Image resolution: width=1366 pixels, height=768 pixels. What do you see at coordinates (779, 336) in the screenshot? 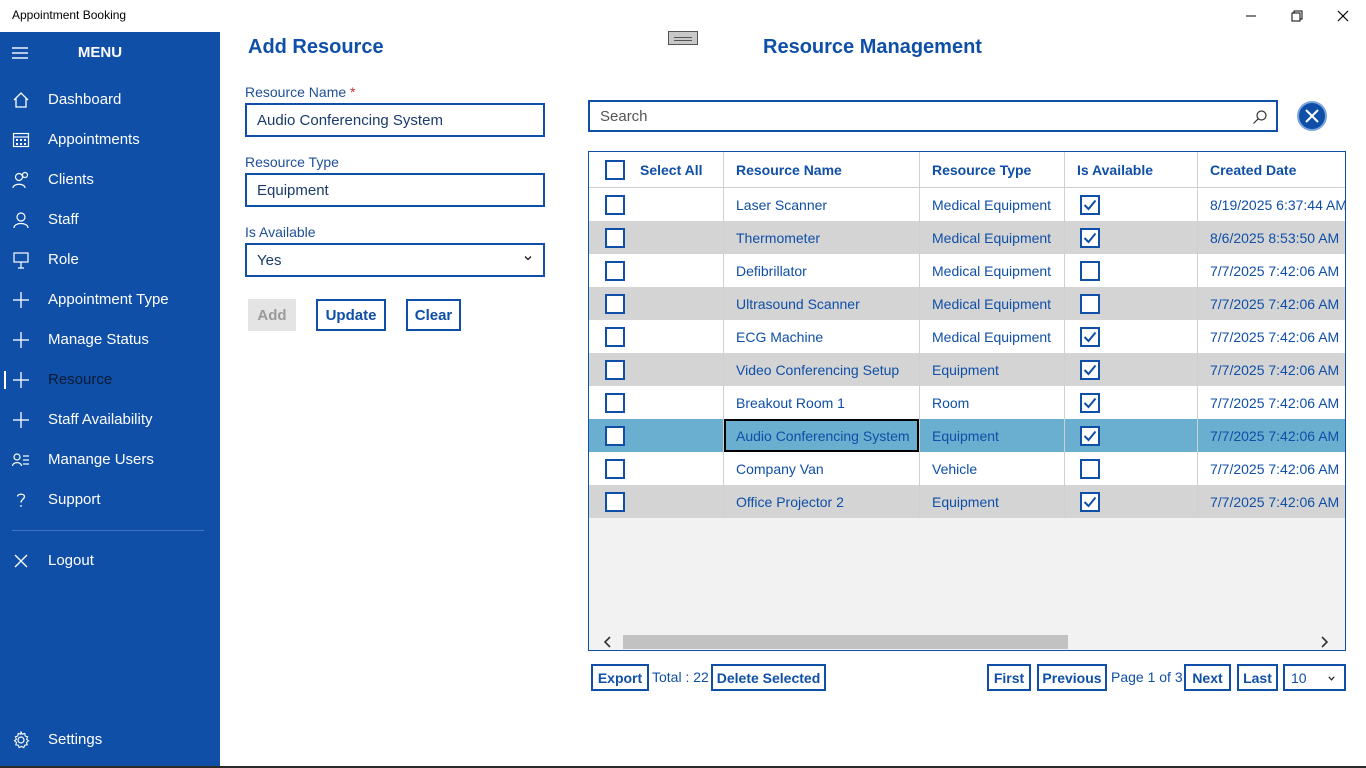
I see `cell-resource-name: ECG Machine` at bounding box center [779, 336].